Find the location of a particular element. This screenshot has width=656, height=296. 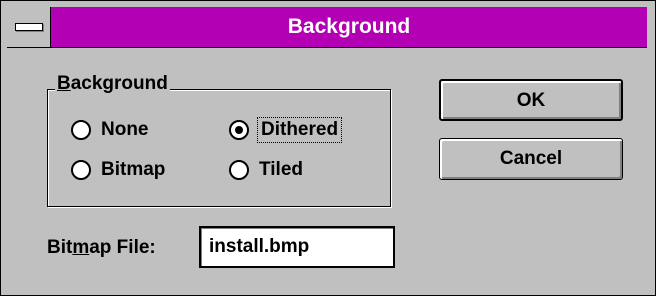

radio-selected-dot is located at coordinates (239, 130).